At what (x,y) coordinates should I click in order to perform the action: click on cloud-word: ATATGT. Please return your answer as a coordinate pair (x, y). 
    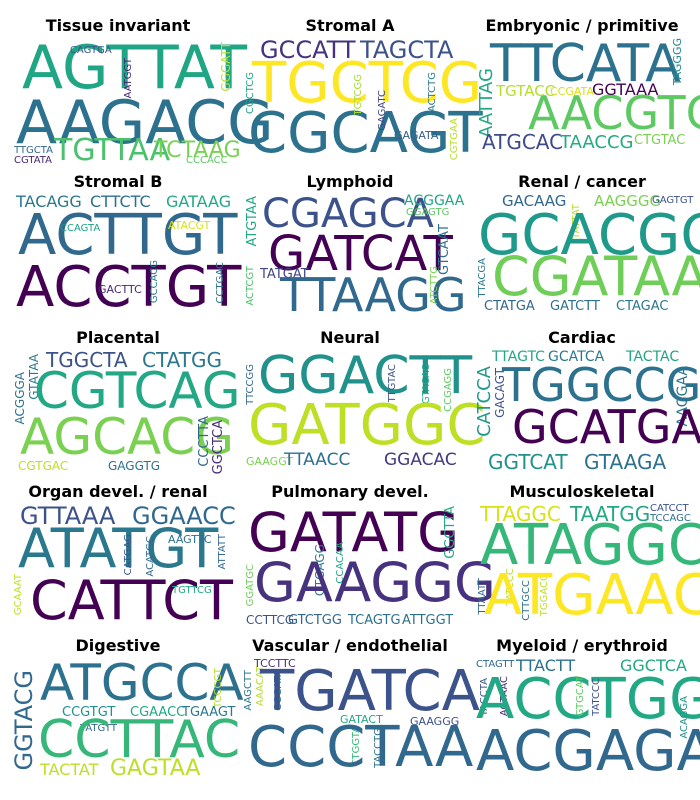
    Looking at the image, I should click on (118, 548).